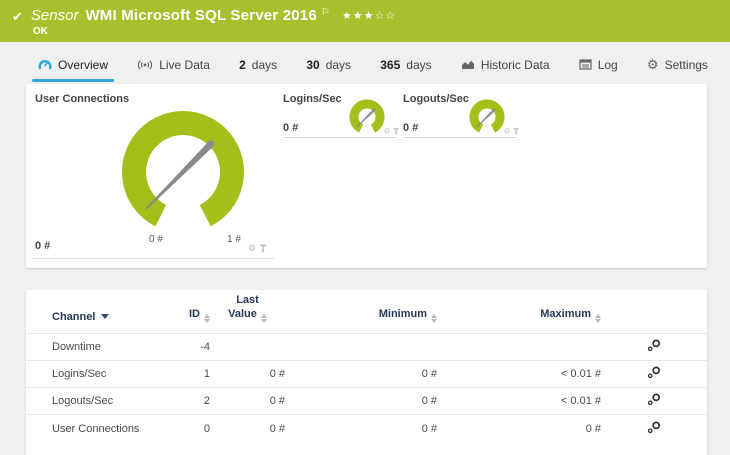 Image resolution: width=730 pixels, height=455 pixels. What do you see at coordinates (312, 99) in the screenshot?
I see `logins-gauge-title: Logins/Sec` at bounding box center [312, 99].